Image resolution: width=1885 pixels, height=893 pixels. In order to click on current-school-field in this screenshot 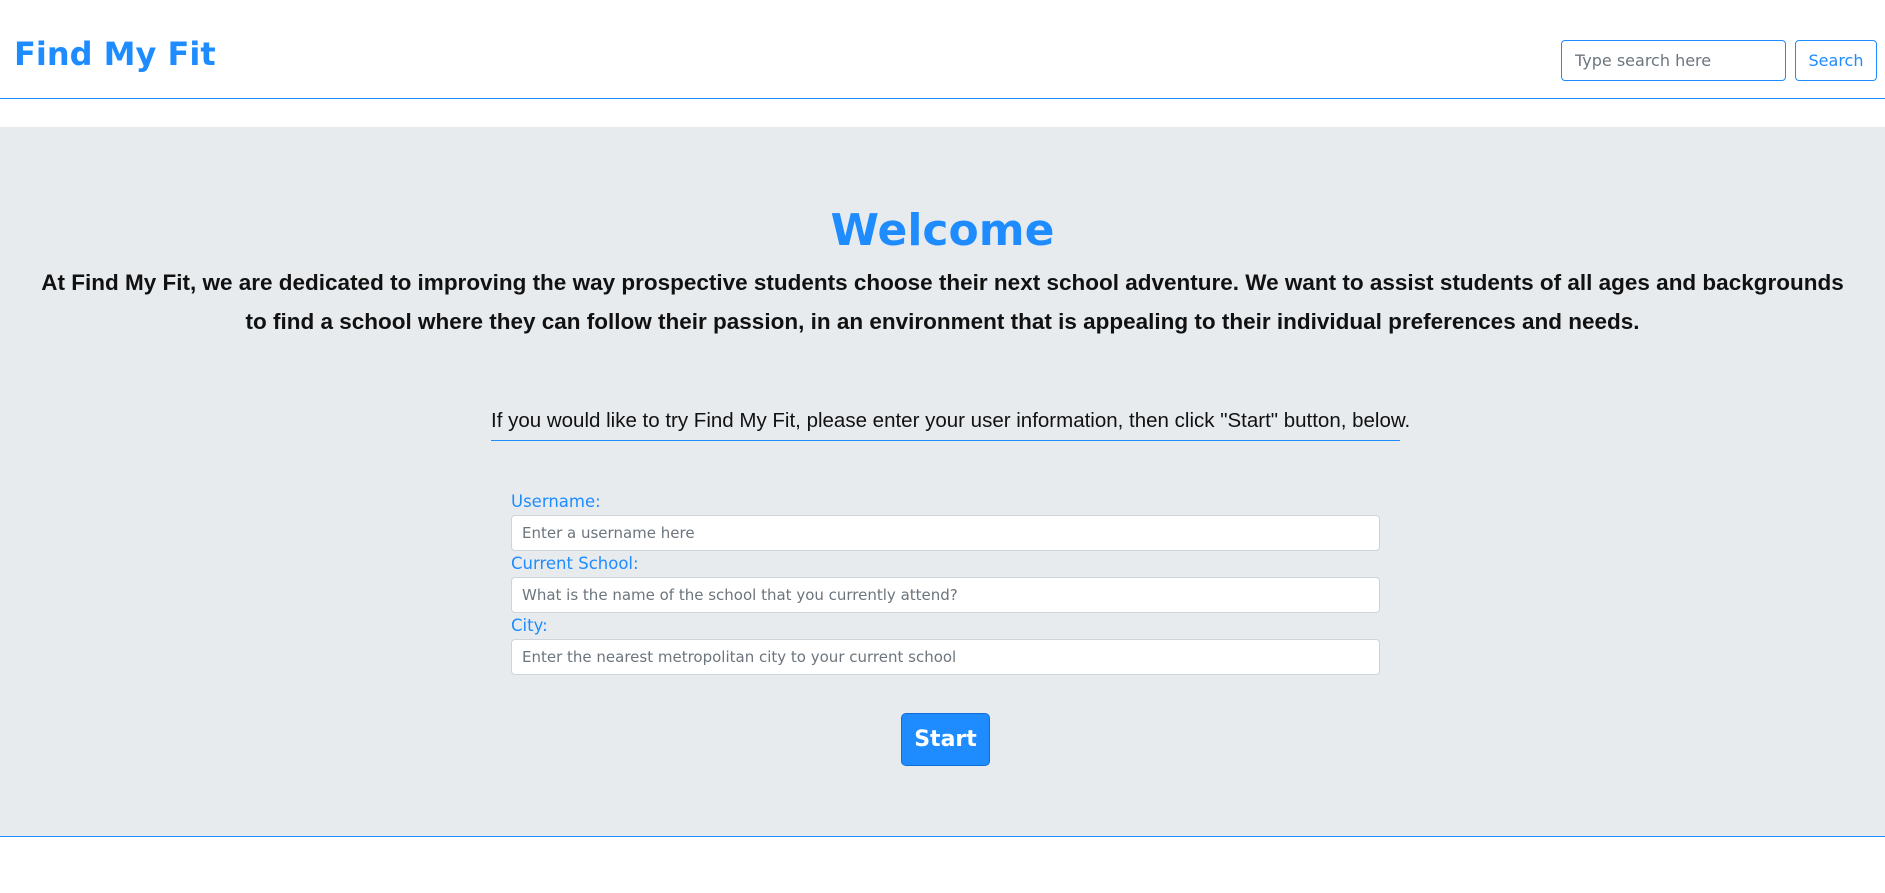, I will do `click(945, 595)`.